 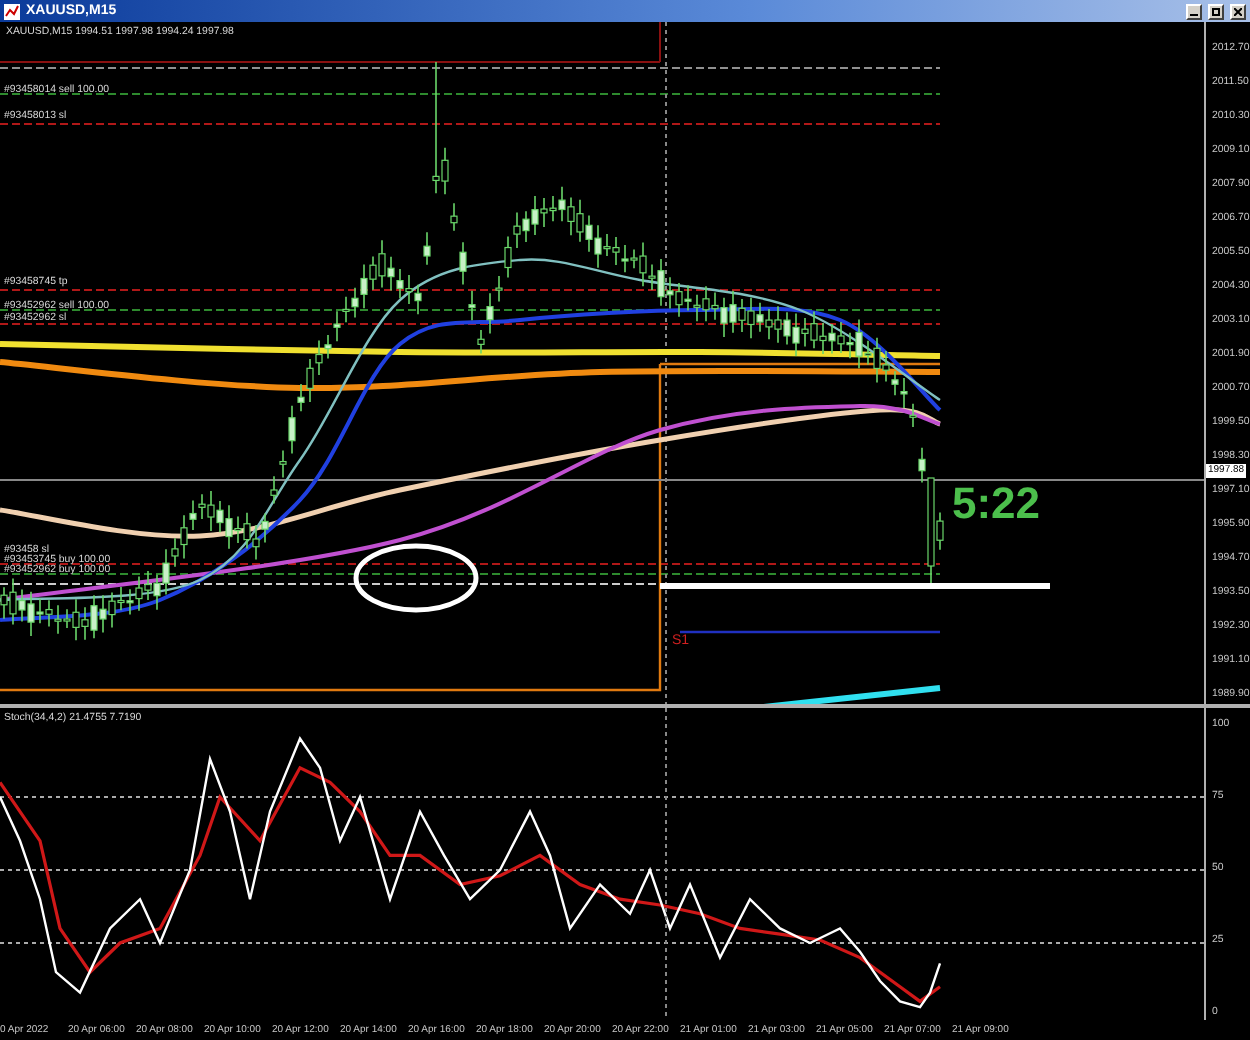 I want to click on close-icon, so click(x=1238, y=11).